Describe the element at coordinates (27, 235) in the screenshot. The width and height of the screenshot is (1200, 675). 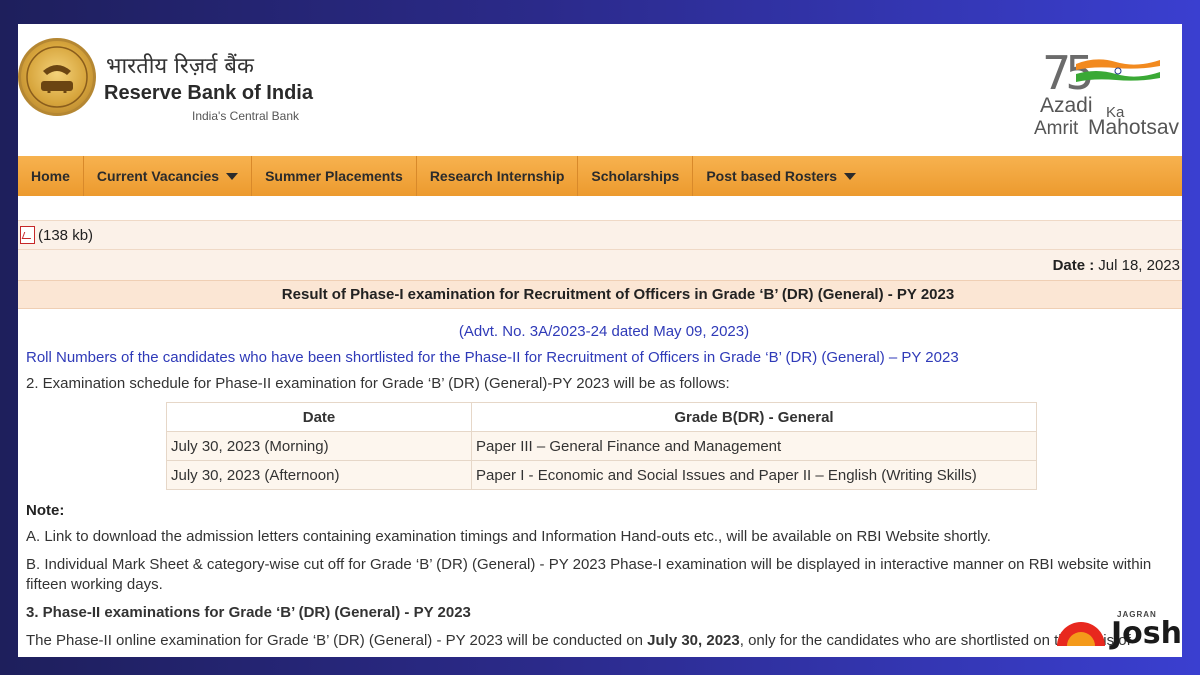
I see `pdf-icon` at that location.